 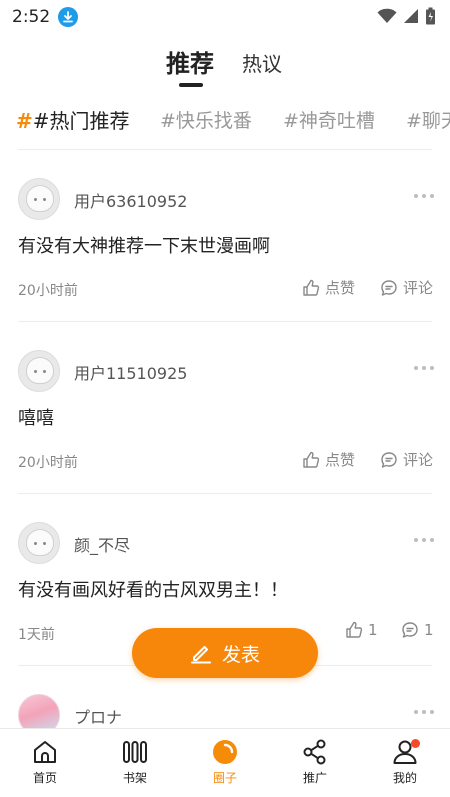 What do you see at coordinates (135, 752) in the screenshot?
I see `bookshelf-icon` at bounding box center [135, 752].